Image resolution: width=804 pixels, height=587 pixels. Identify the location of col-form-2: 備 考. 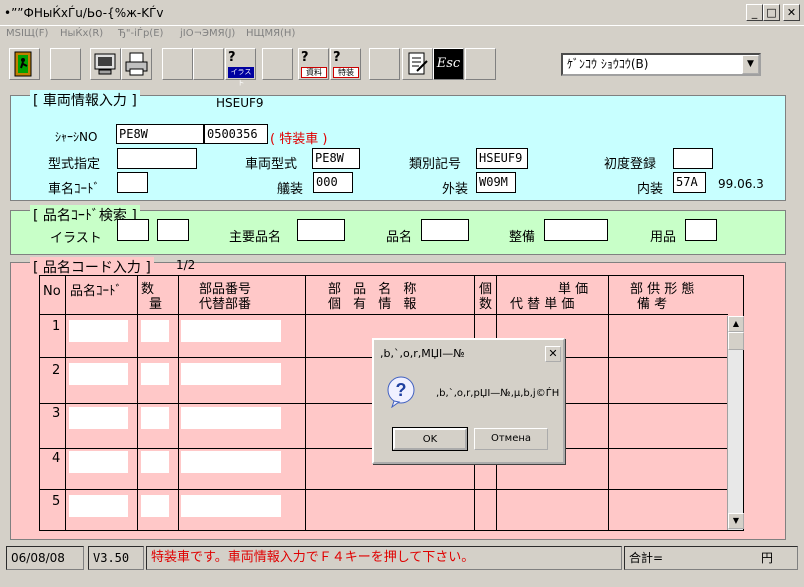
(652, 304).